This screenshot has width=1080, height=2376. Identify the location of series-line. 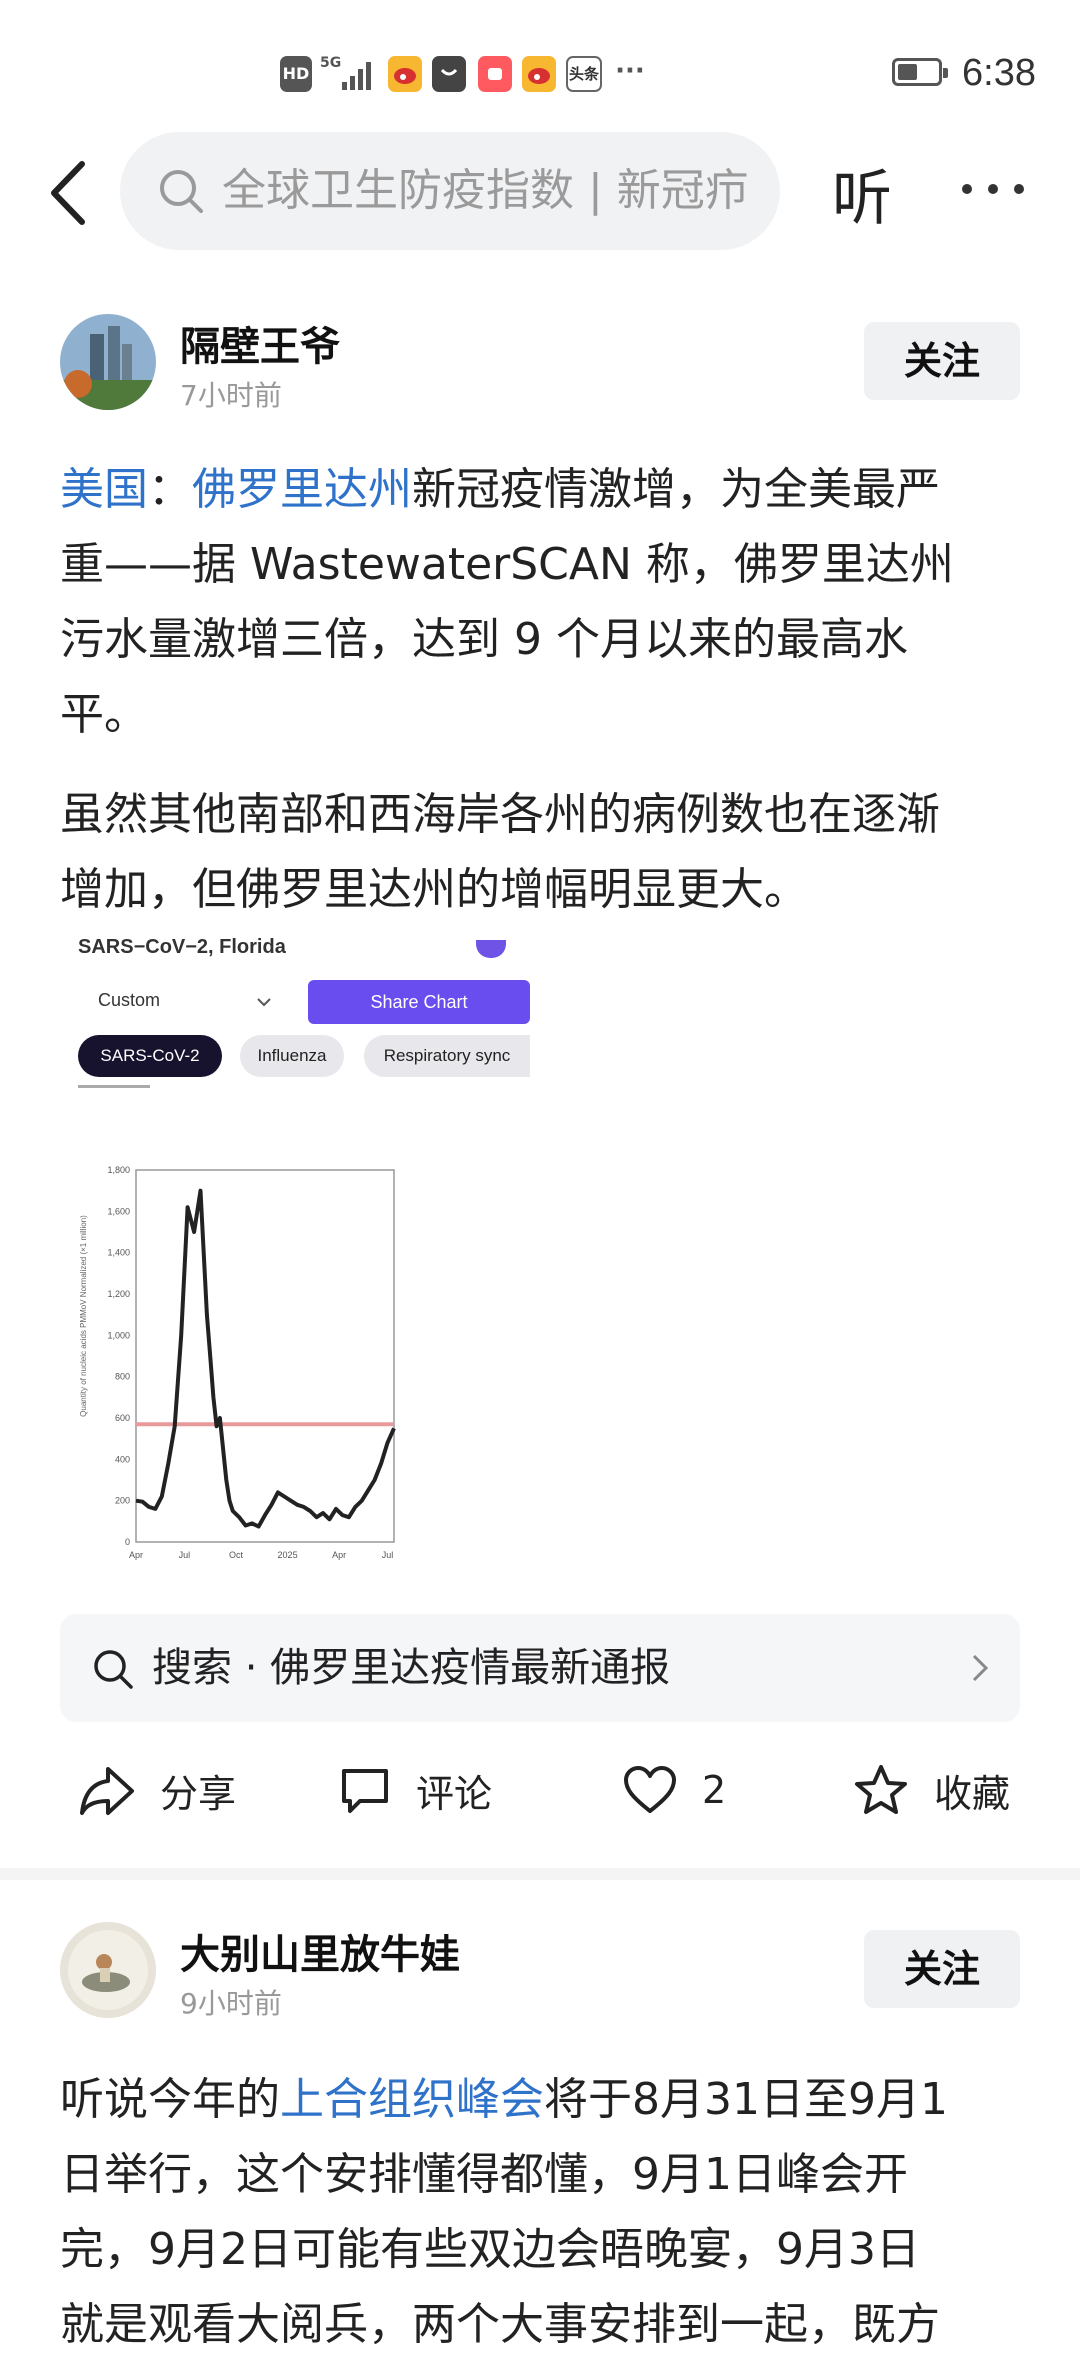
(265, 1358).